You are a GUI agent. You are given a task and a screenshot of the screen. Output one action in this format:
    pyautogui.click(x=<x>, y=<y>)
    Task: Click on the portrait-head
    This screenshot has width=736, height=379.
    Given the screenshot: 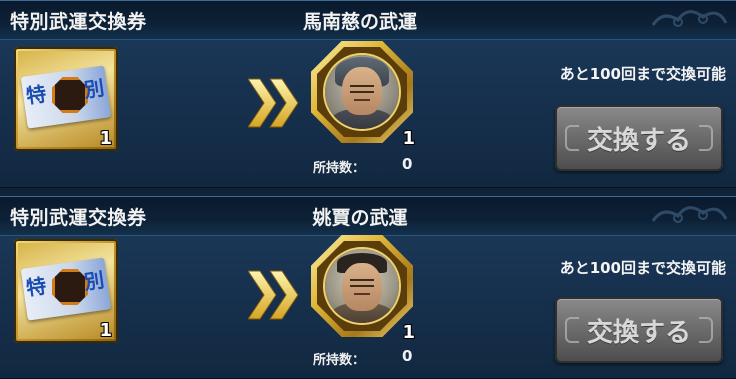 What is the action you would take?
    pyautogui.click(x=362, y=287)
    